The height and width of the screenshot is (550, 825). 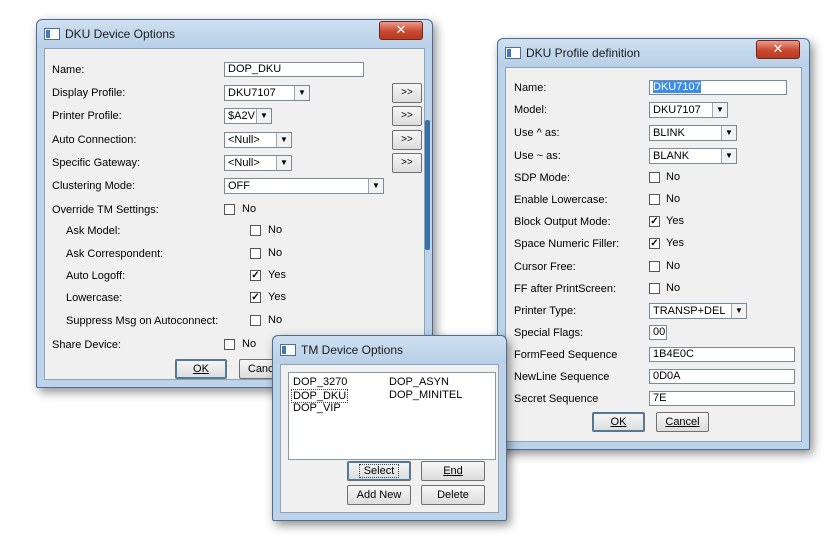 What do you see at coordinates (618, 422) in the screenshot?
I see `profile-ok-button: OK` at bounding box center [618, 422].